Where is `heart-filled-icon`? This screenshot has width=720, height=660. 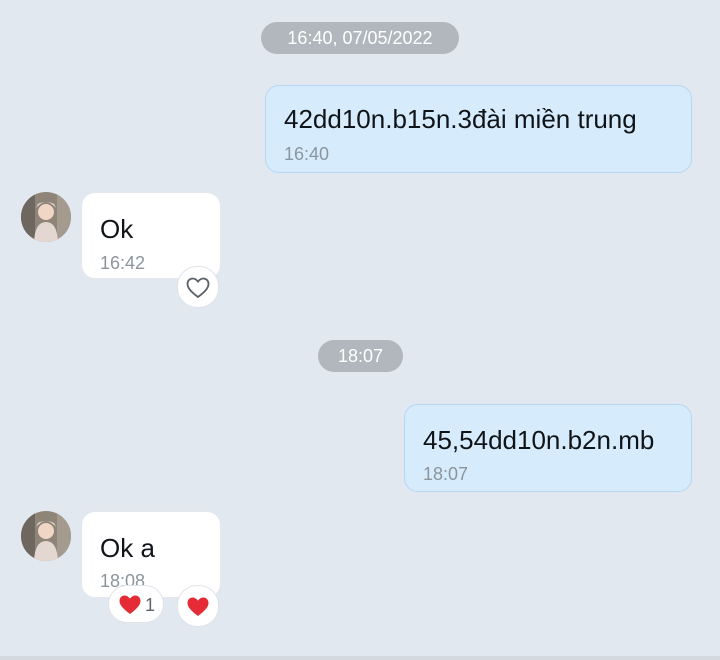
heart-filled-icon is located at coordinates (198, 606).